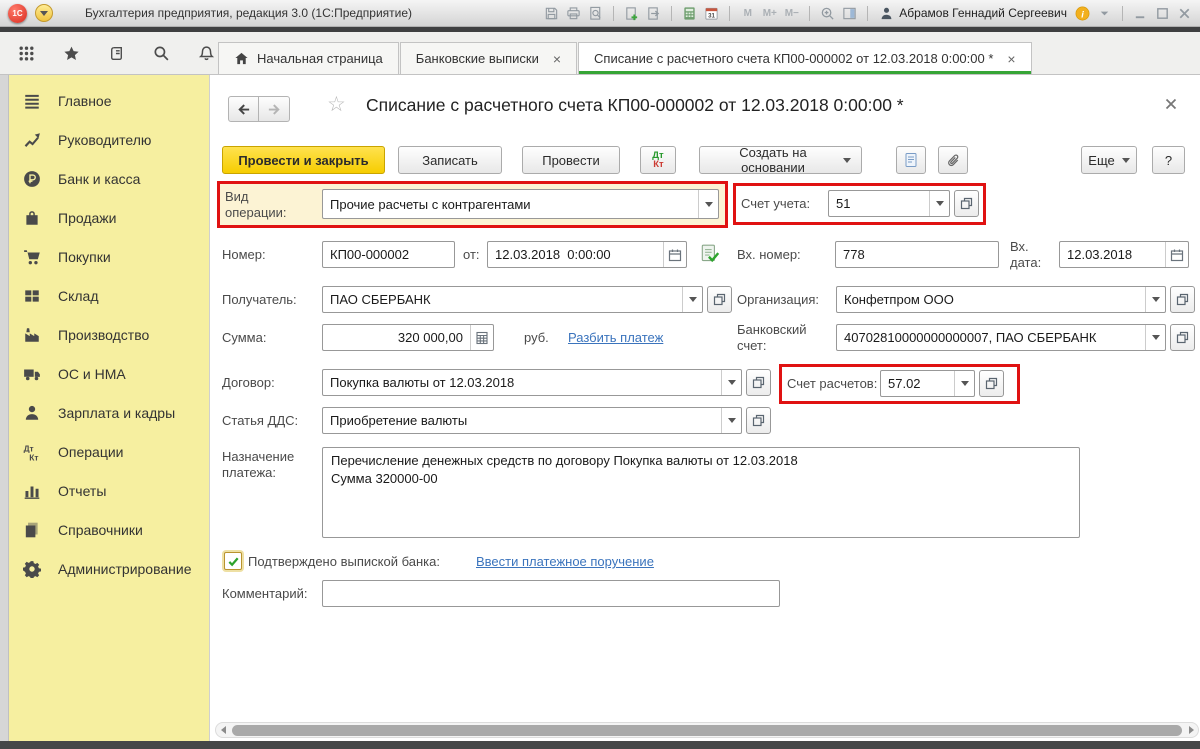  What do you see at coordinates (336, 104) in the screenshot?
I see `favorite-star-icon: ☆` at bounding box center [336, 104].